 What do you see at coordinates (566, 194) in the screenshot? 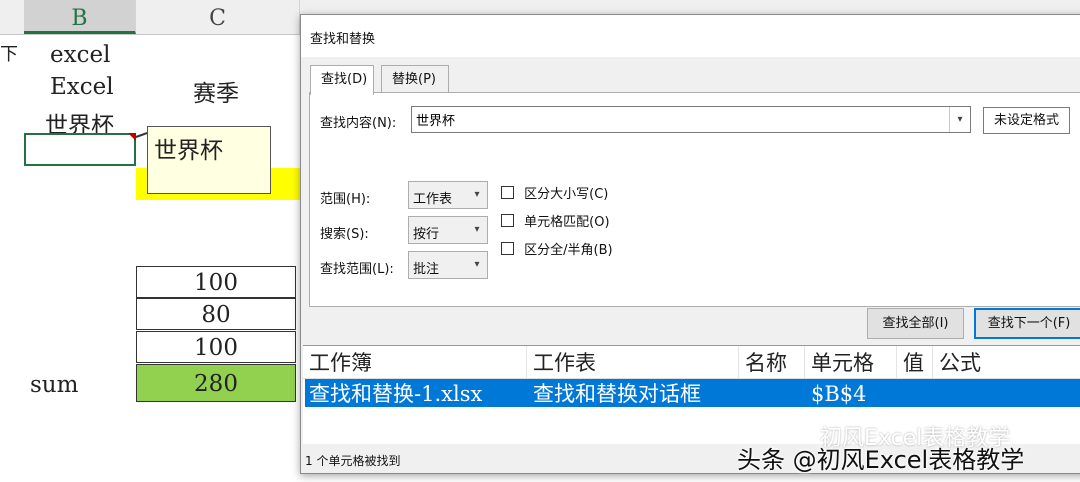
I see `match-case-label: 区分大小写(C)` at bounding box center [566, 194].